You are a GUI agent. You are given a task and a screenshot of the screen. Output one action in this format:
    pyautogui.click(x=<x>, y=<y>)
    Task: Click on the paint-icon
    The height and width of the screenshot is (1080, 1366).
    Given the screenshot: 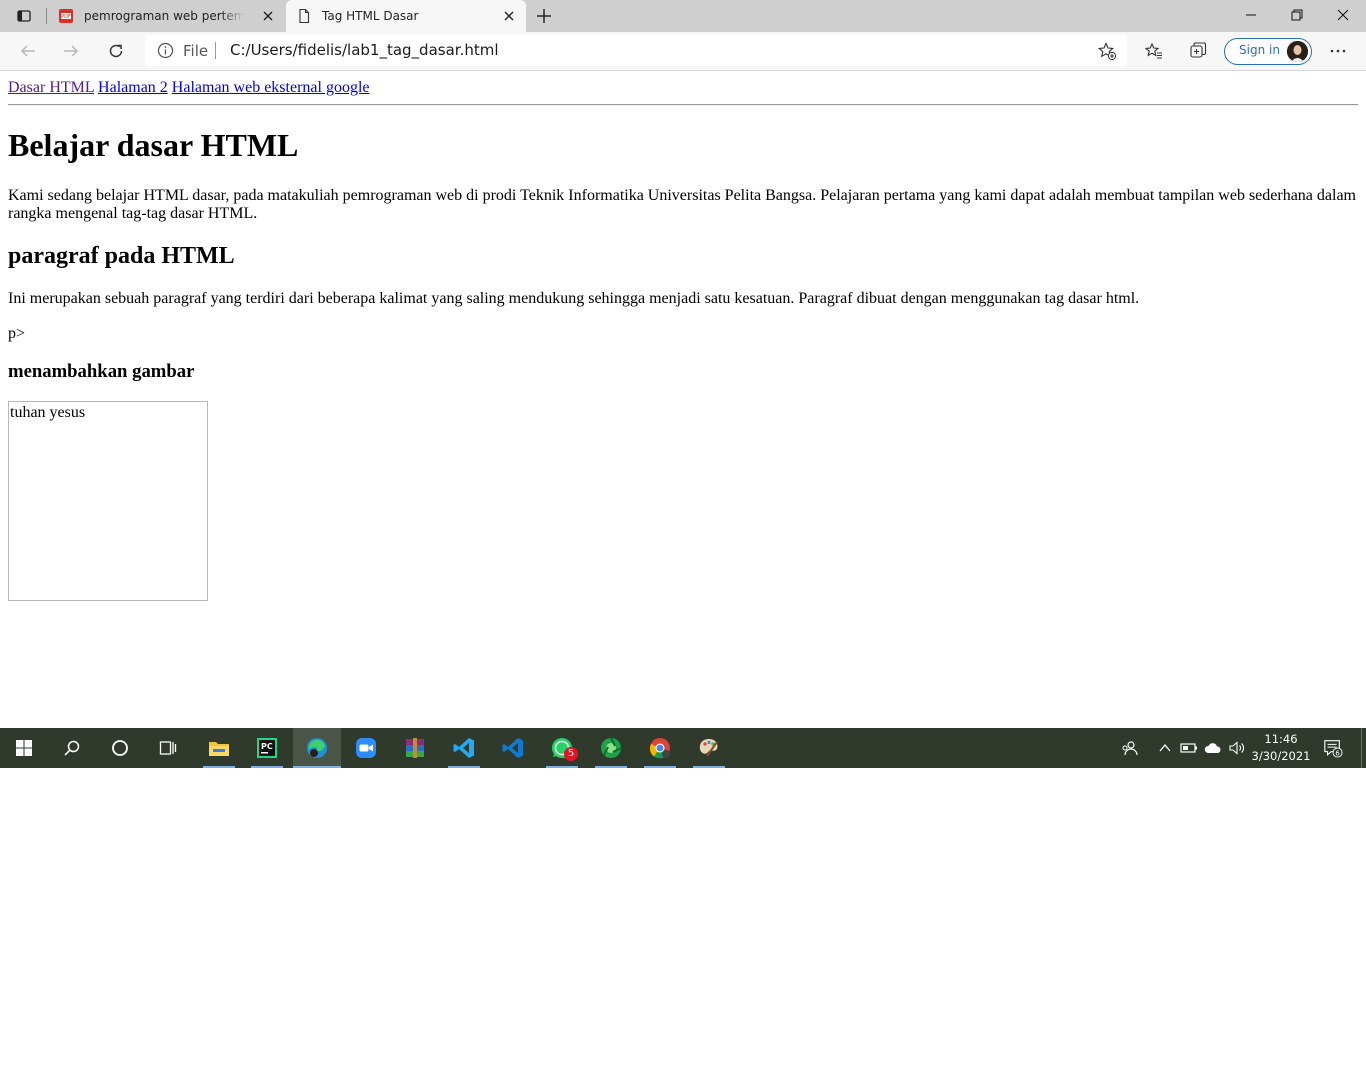 What is the action you would take?
    pyautogui.click(x=708, y=748)
    